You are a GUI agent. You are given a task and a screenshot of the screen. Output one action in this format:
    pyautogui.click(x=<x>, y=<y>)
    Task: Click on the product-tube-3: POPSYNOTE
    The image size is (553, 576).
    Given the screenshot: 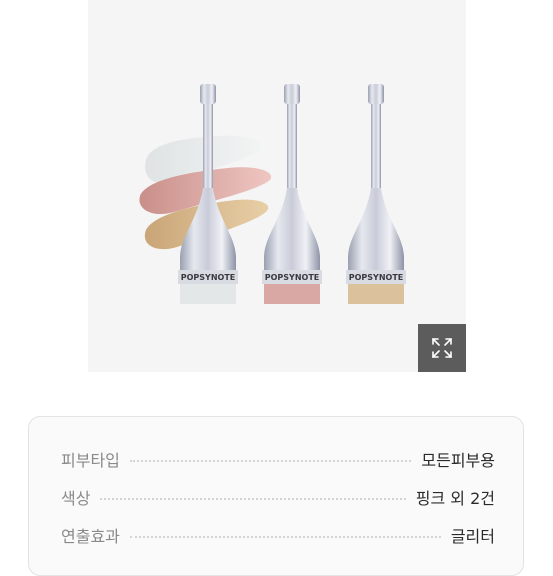 What is the action you would take?
    pyautogui.click(x=376, y=194)
    